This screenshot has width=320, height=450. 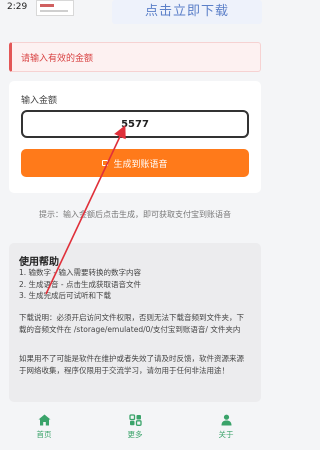 I want to click on amount-input, so click(x=135, y=124).